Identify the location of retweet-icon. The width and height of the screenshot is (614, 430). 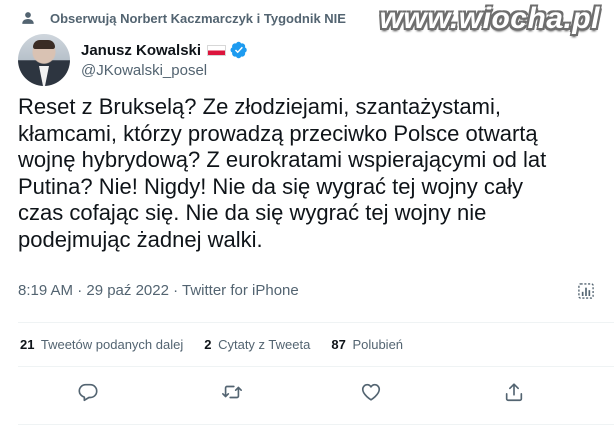
(232, 392).